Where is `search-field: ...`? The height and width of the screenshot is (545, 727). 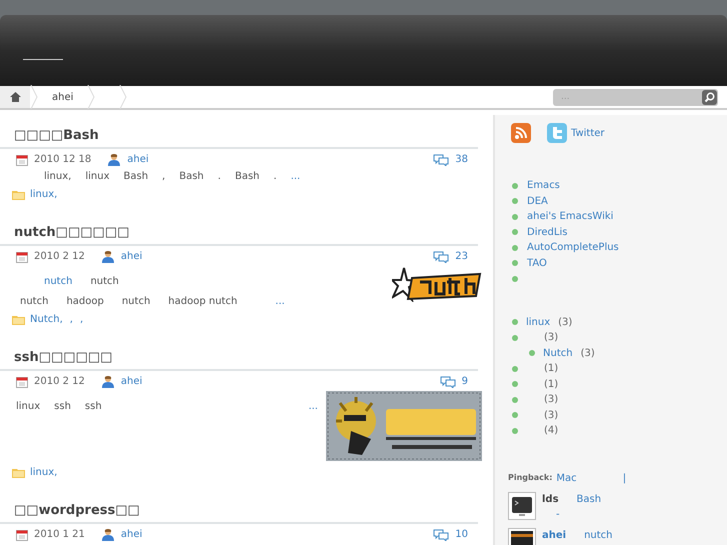 search-field: ... is located at coordinates (627, 97).